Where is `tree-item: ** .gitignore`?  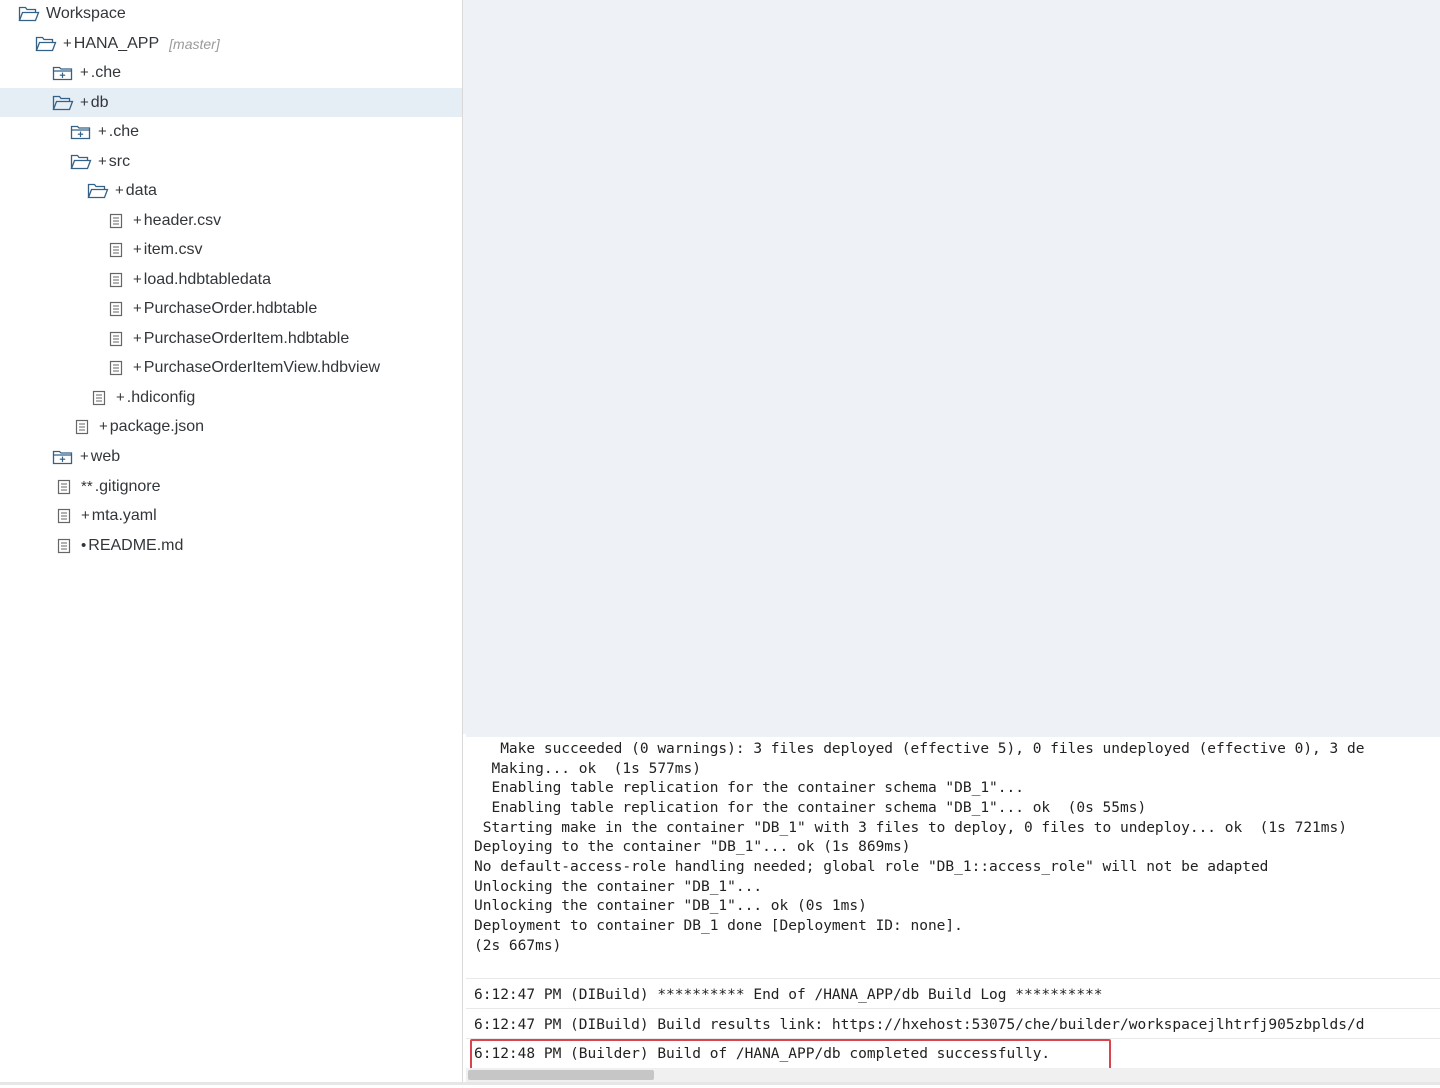 tree-item: ** .gitignore is located at coordinates (231, 486).